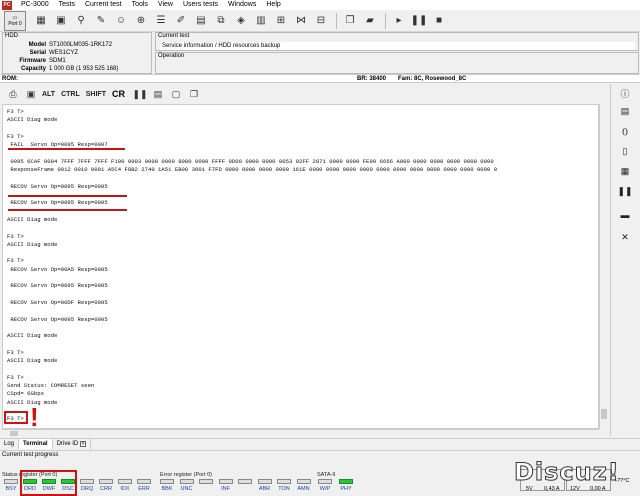  Describe the element at coordinates (103, 5) in the screenshot. I see `menu-current-test: Current test` at that location.